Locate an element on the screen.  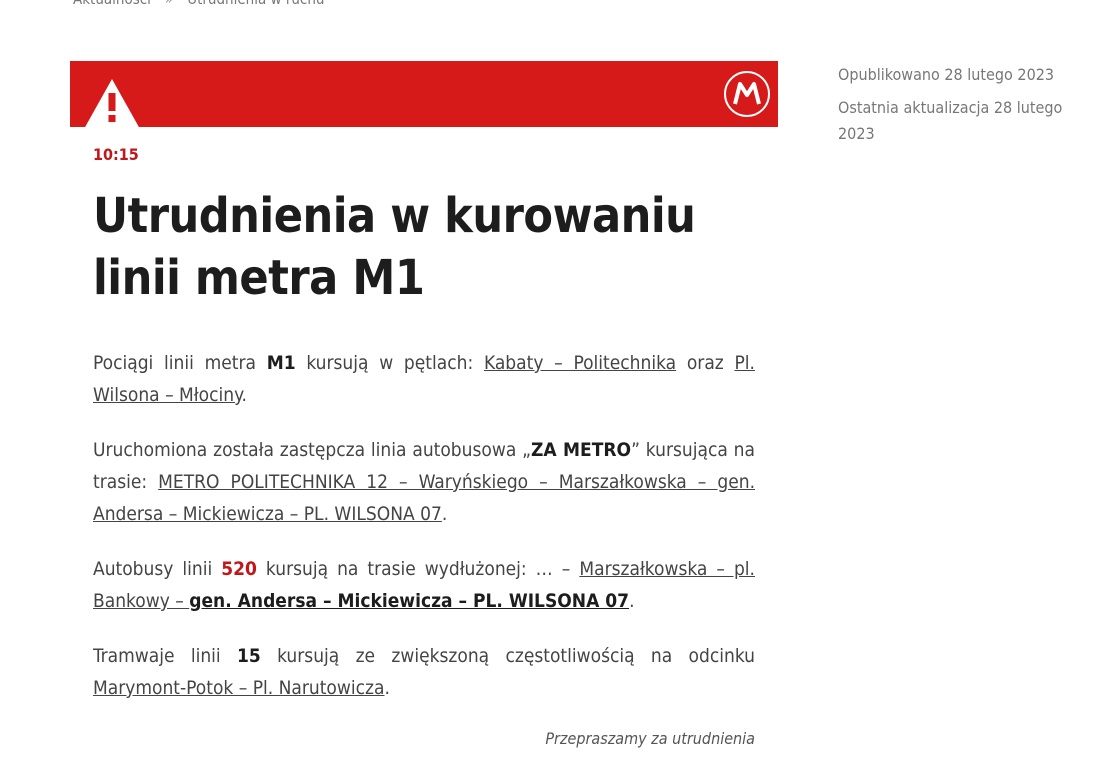
warning-triangle-icon is located at coordinates (112, 103).